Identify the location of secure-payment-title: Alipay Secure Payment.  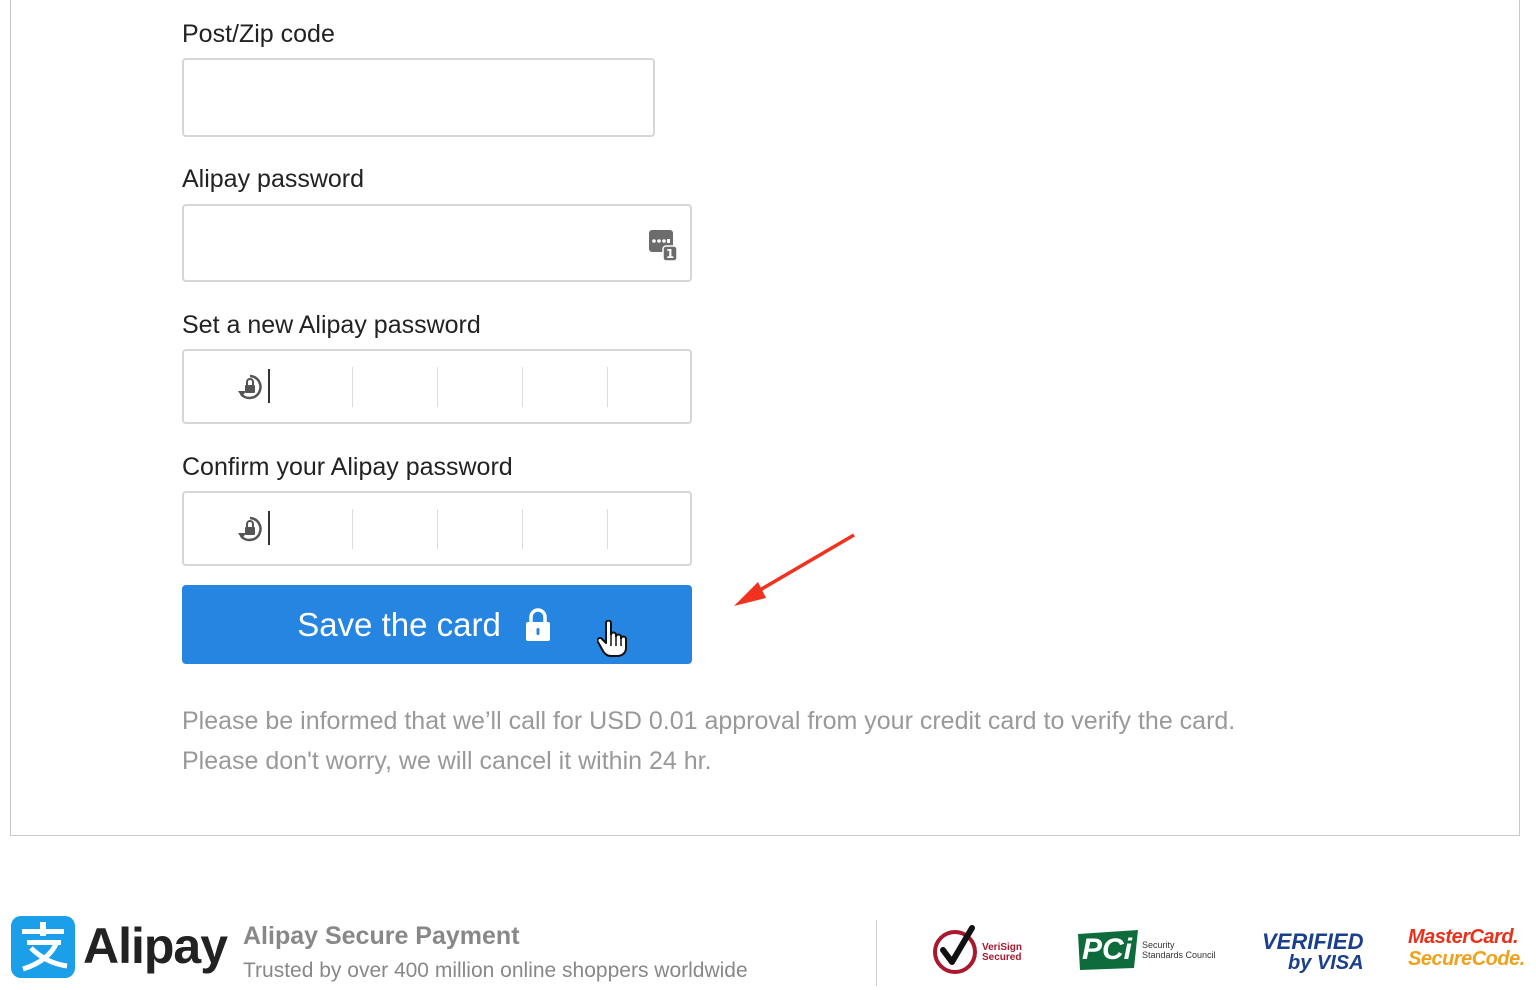
(381, 936).